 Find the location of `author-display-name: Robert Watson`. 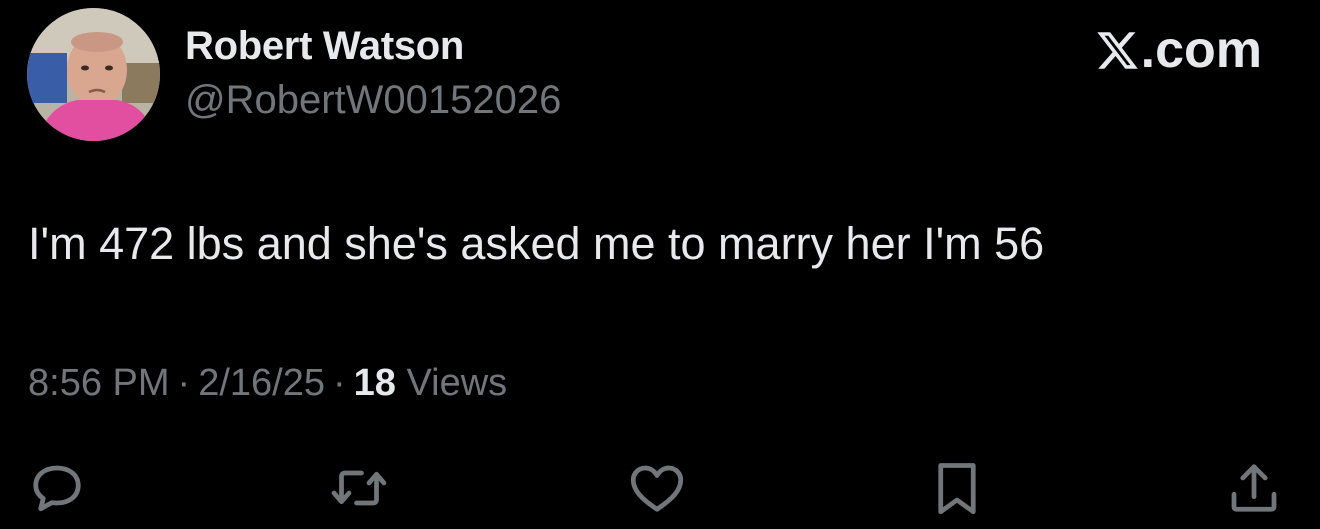

author-display-name: Robert Watson is located at coordinates (324, 46).